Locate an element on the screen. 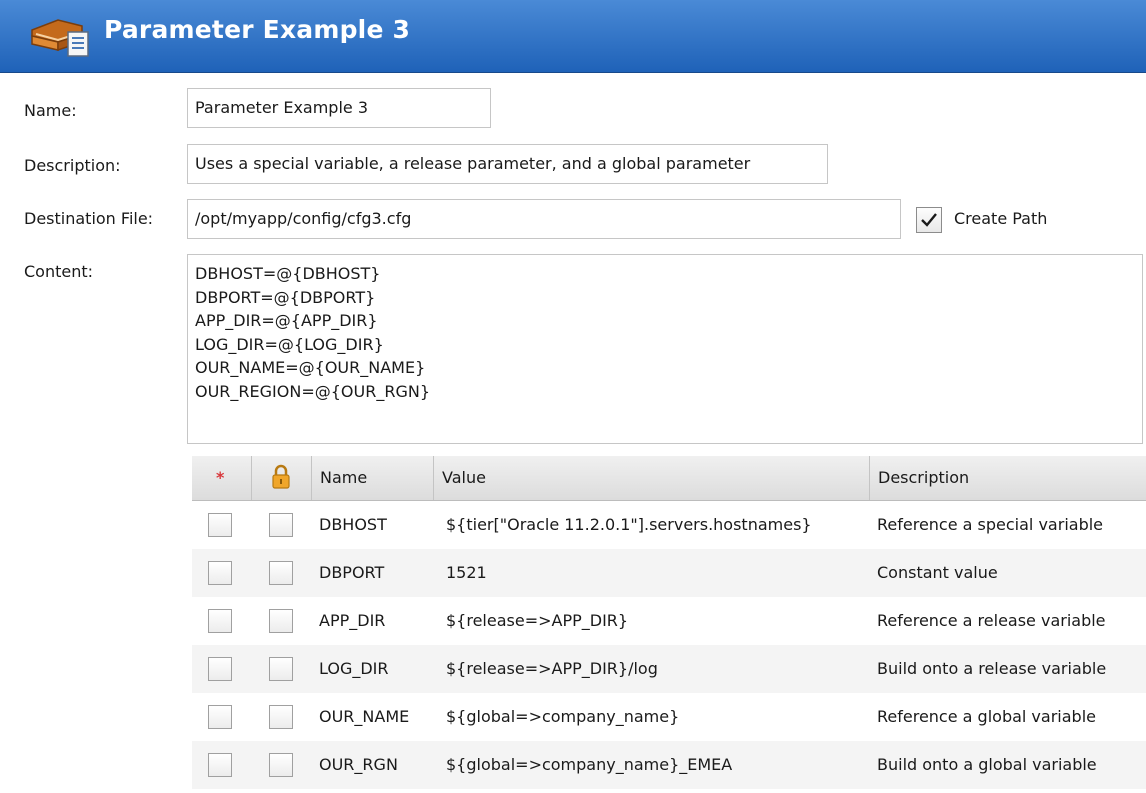  param-description: Reference a release variable is located at coordinates (991, 620).